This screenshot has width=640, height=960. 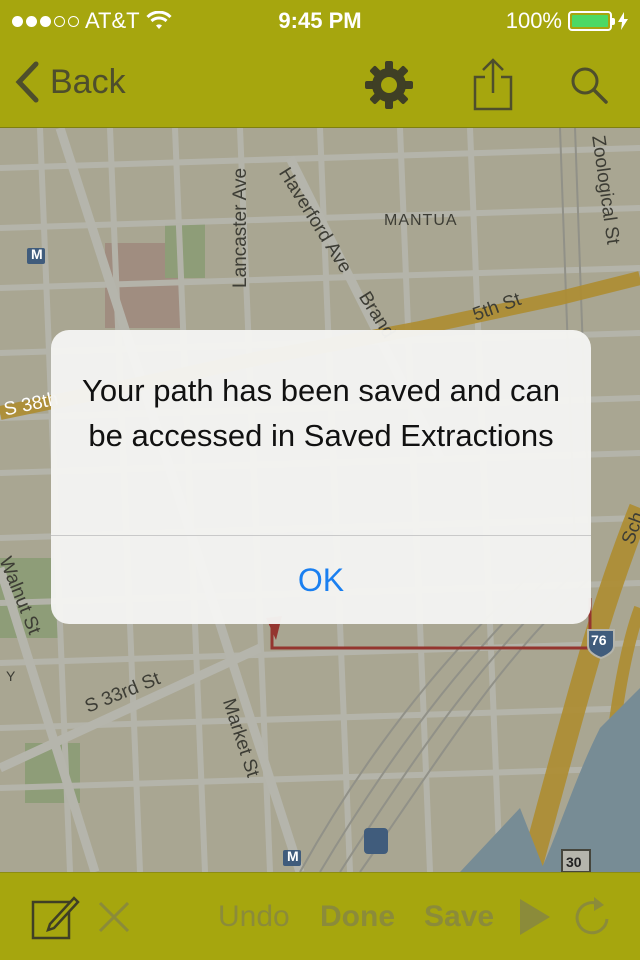 What do you see at coordinates (591, 21) in the screenshot?
I see `battery-icon` at bounding box center [591, 21].